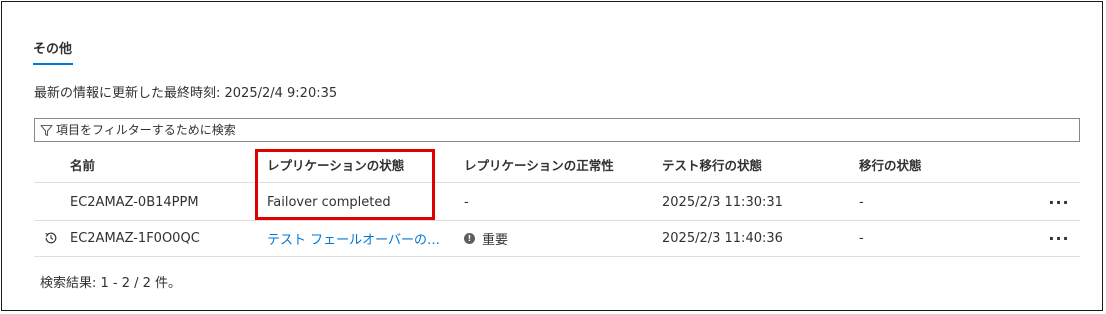 The width and height of the screenshot is (1106, 314). What do you see at coordinates (469, 238) in the screenshot?
I see `critical-icon: !` at bounding box center [469, 238].